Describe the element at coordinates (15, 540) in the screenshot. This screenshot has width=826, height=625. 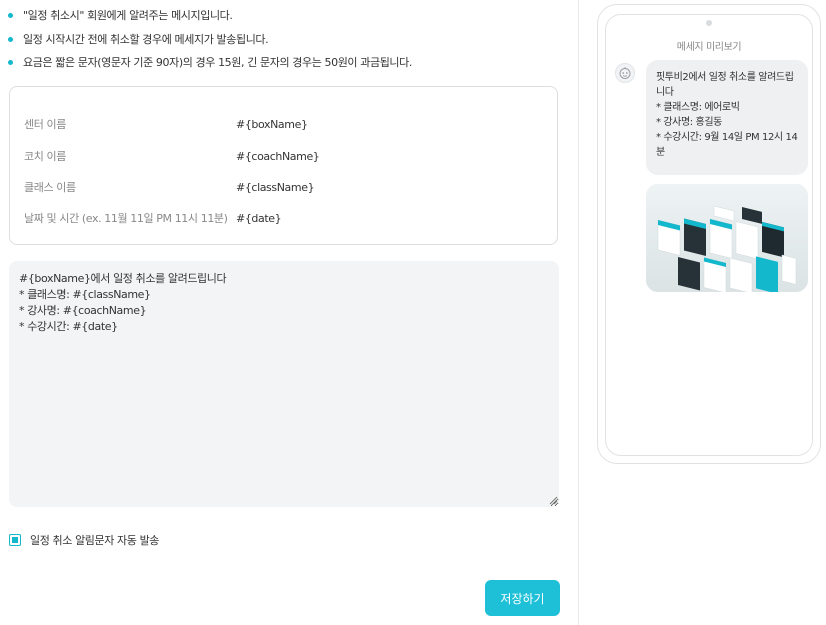
I see `auto-send-checkbox` at that location.